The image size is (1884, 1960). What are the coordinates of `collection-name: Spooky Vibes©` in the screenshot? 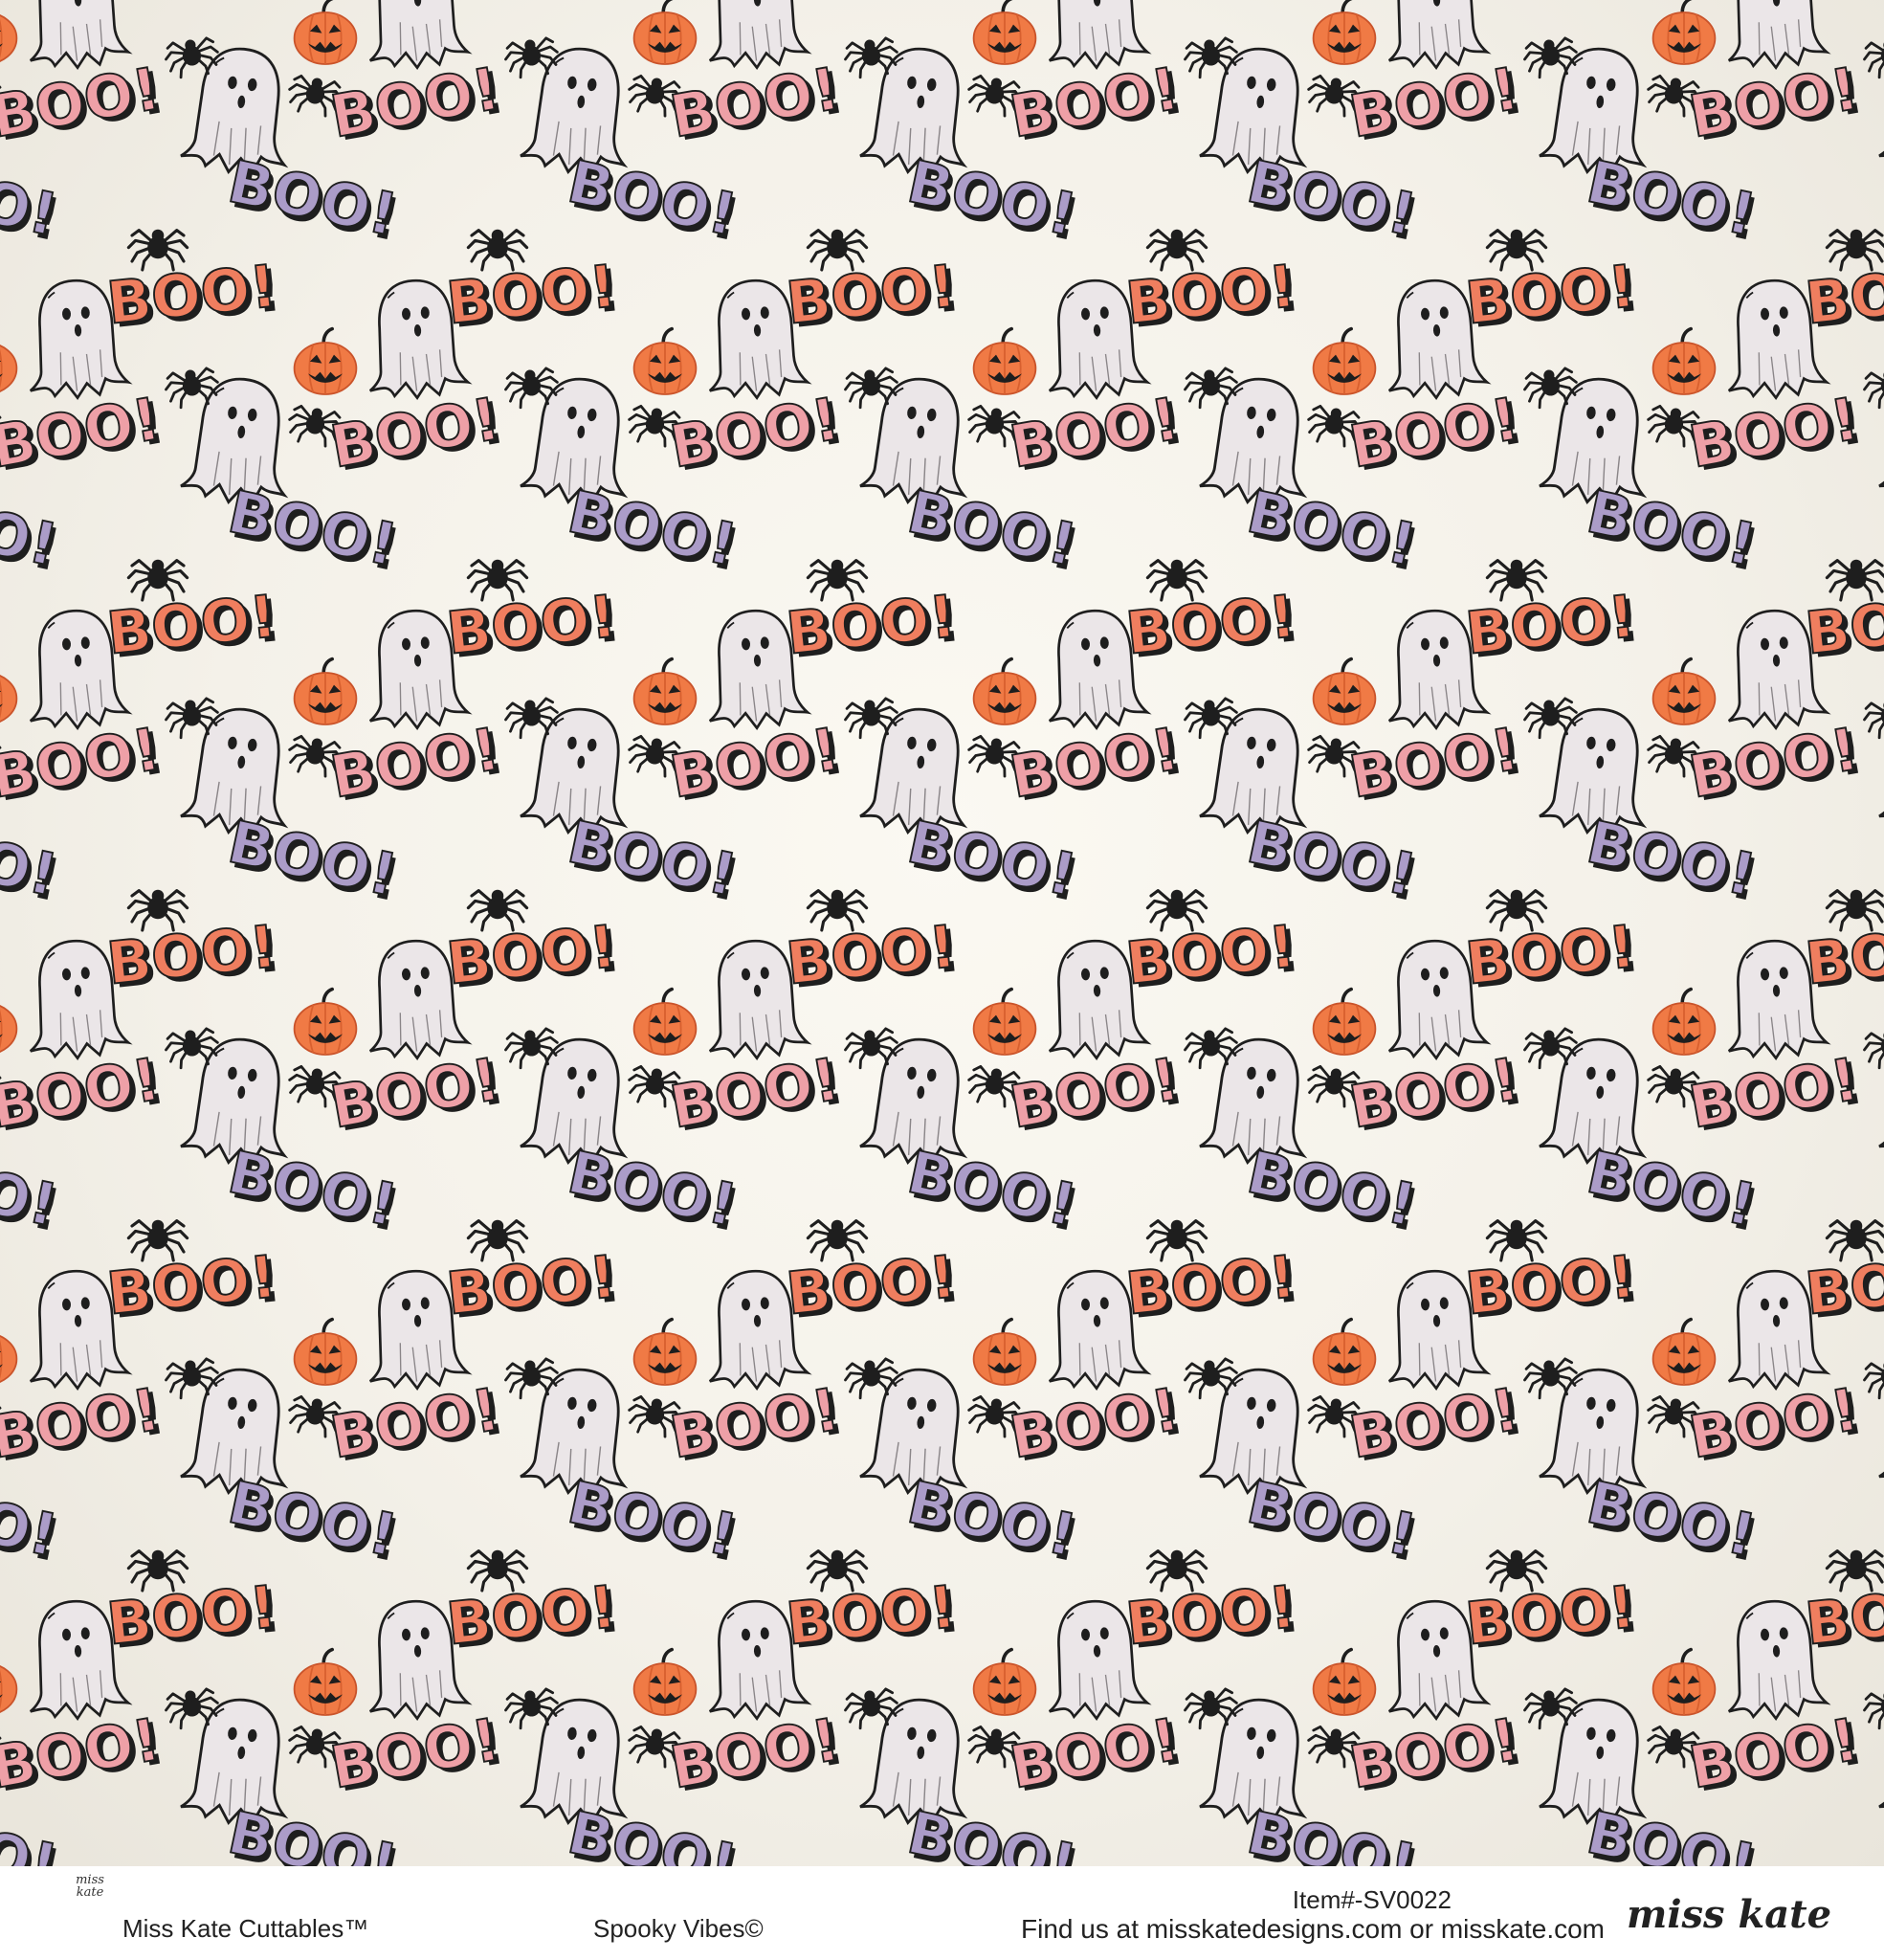 It's located at (678, 1928).